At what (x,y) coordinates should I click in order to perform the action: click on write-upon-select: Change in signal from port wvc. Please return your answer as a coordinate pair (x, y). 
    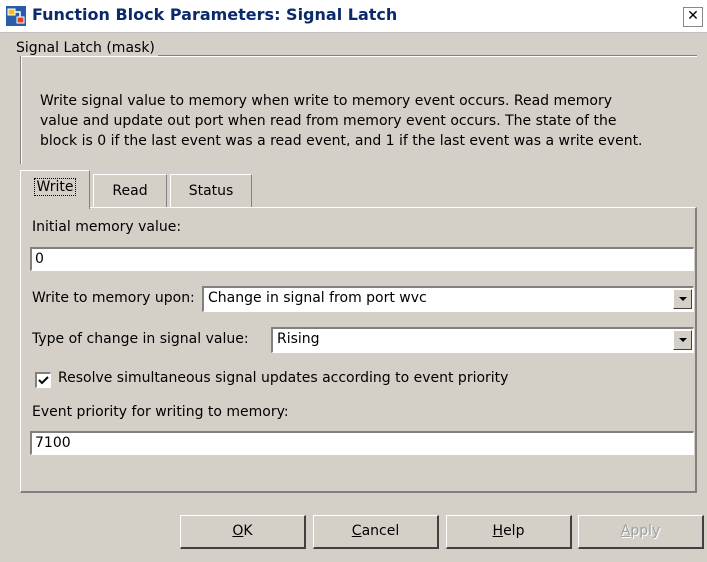
    Looking at the image, I should click on (448, 299).